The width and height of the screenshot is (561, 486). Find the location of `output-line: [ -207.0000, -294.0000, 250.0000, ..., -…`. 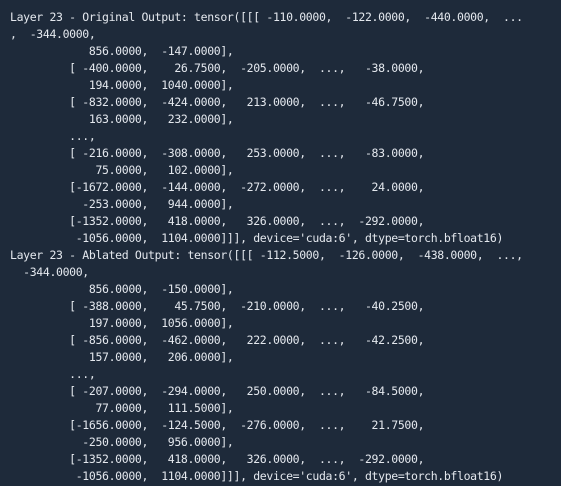

output-line: [ -207.0000, -294.0000, 250.0000, ..., -… is located at coordinates (217, 391).